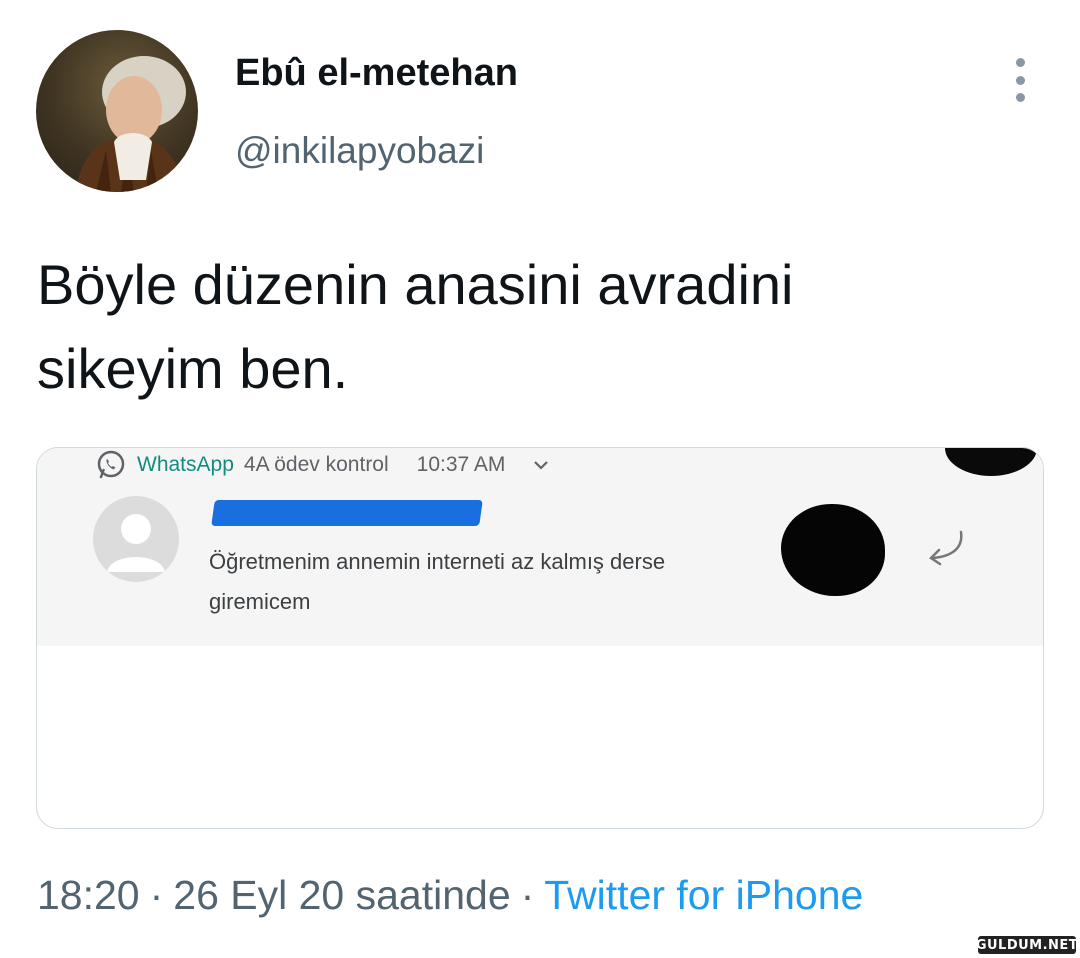 This screenshot has height=958, width=1080. What do you see at coordinates (703, 895) in the screenshot?
I see `tweet-source-link: Twitter for iPhone` at bounding box center [703, 895].